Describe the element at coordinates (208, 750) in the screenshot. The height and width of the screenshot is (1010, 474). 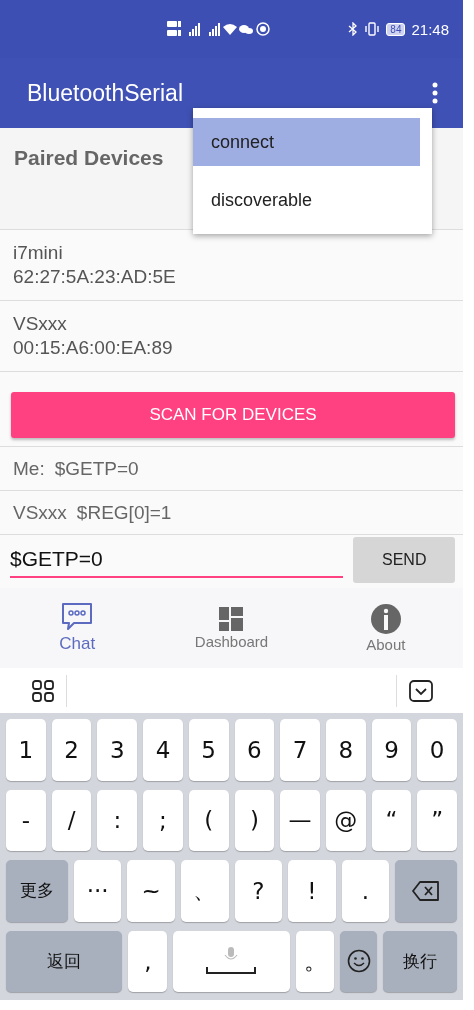
I see `keyboard-key: 5` at that location.